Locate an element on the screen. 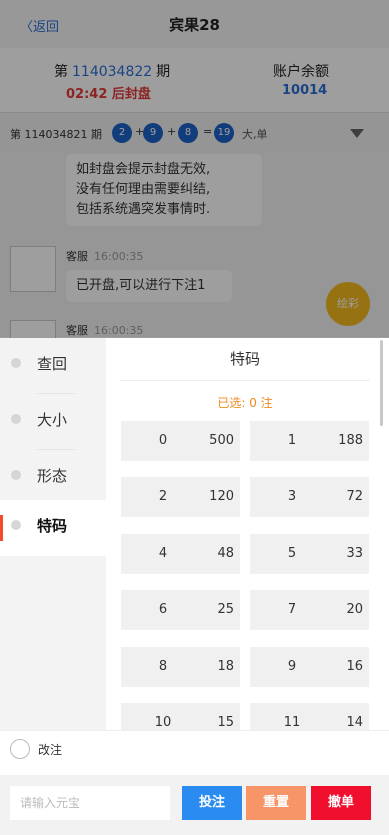  option-number: 1 is located at coordinates (292, 440).